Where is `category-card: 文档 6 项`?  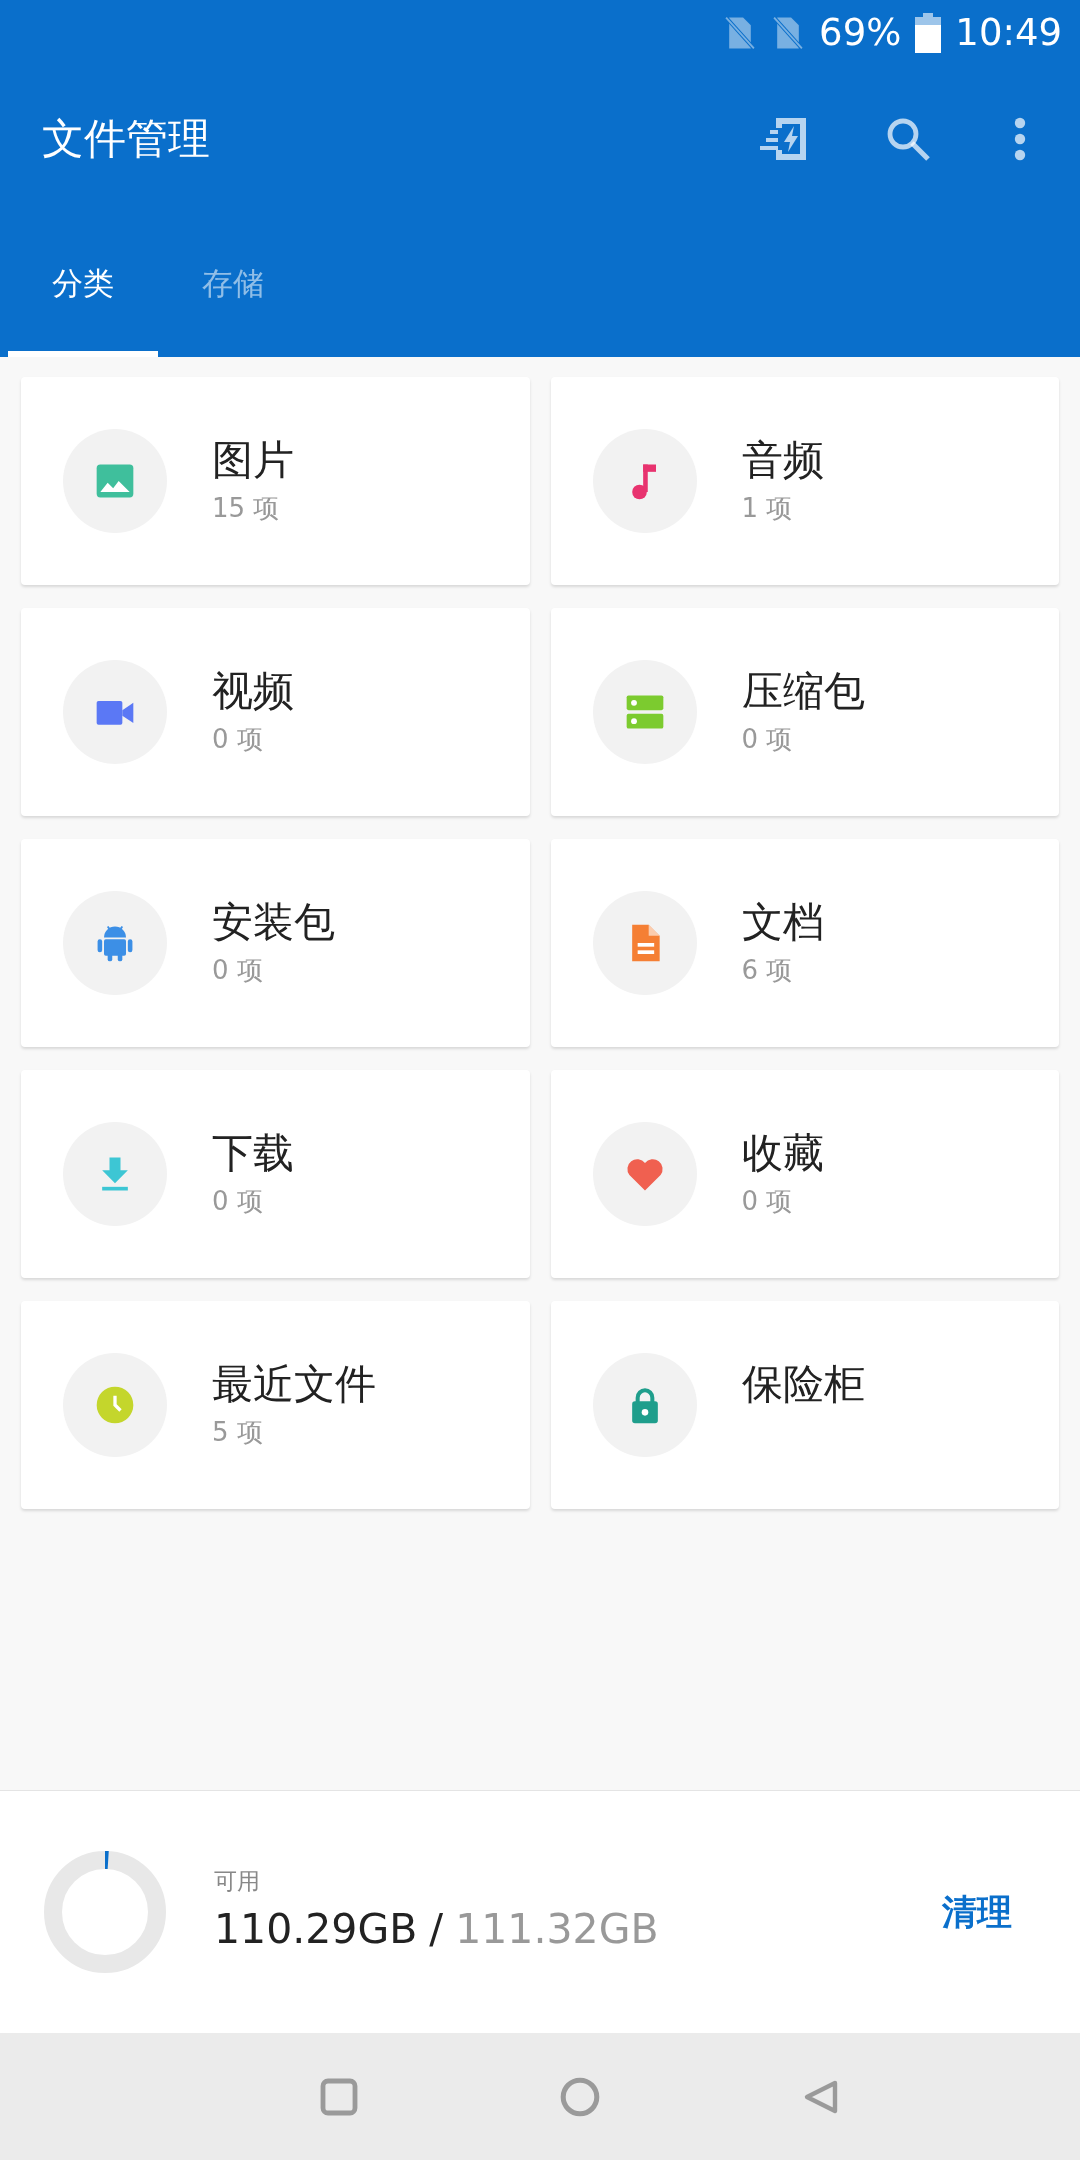 category-card: 文档 6 项 is located at coordinates (804, 943).